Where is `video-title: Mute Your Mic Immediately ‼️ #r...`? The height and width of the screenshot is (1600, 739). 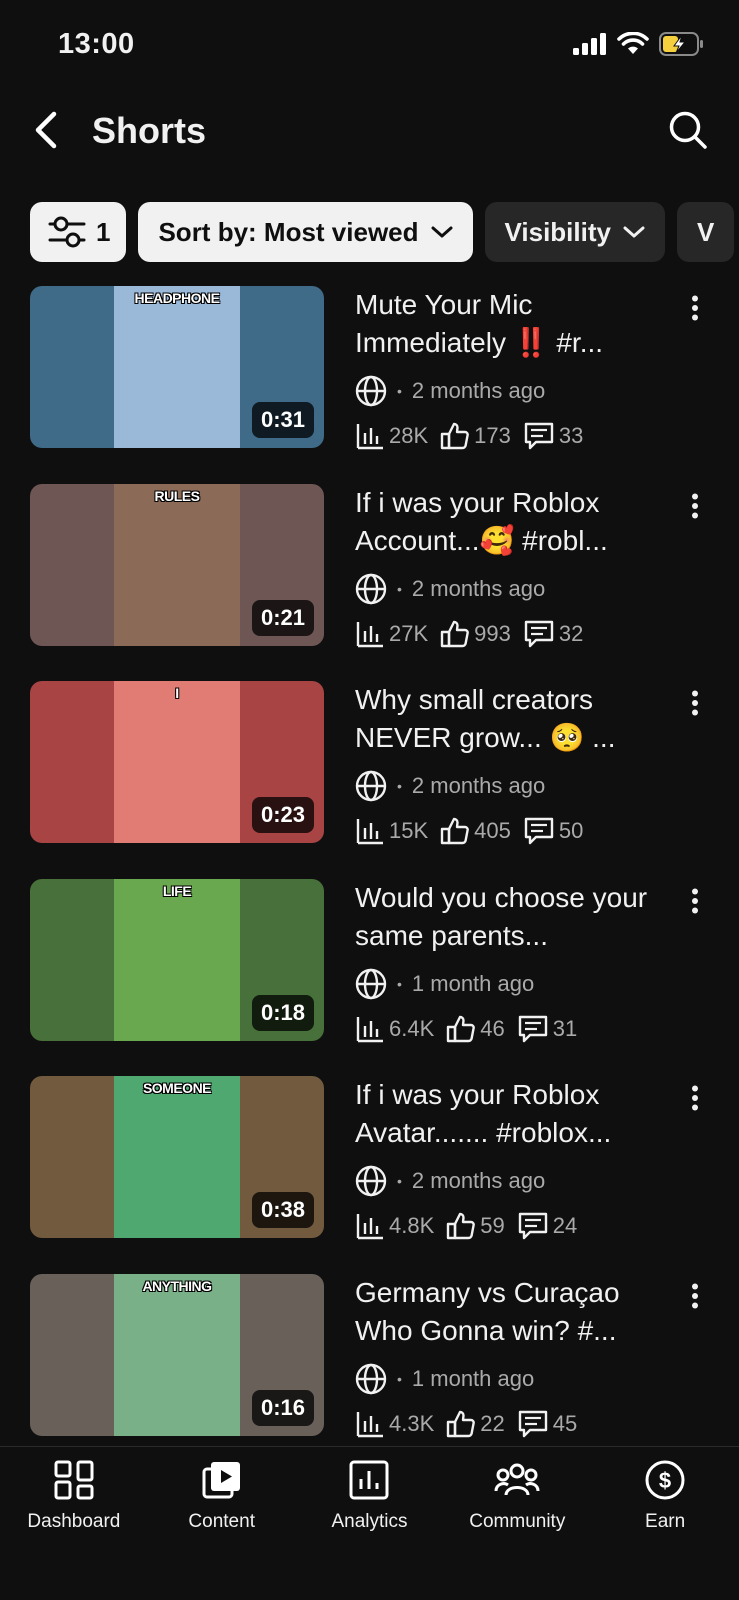 video-title: Mute Your Mic Immediately ‼️ #r... is located at coordinates (505, 324).